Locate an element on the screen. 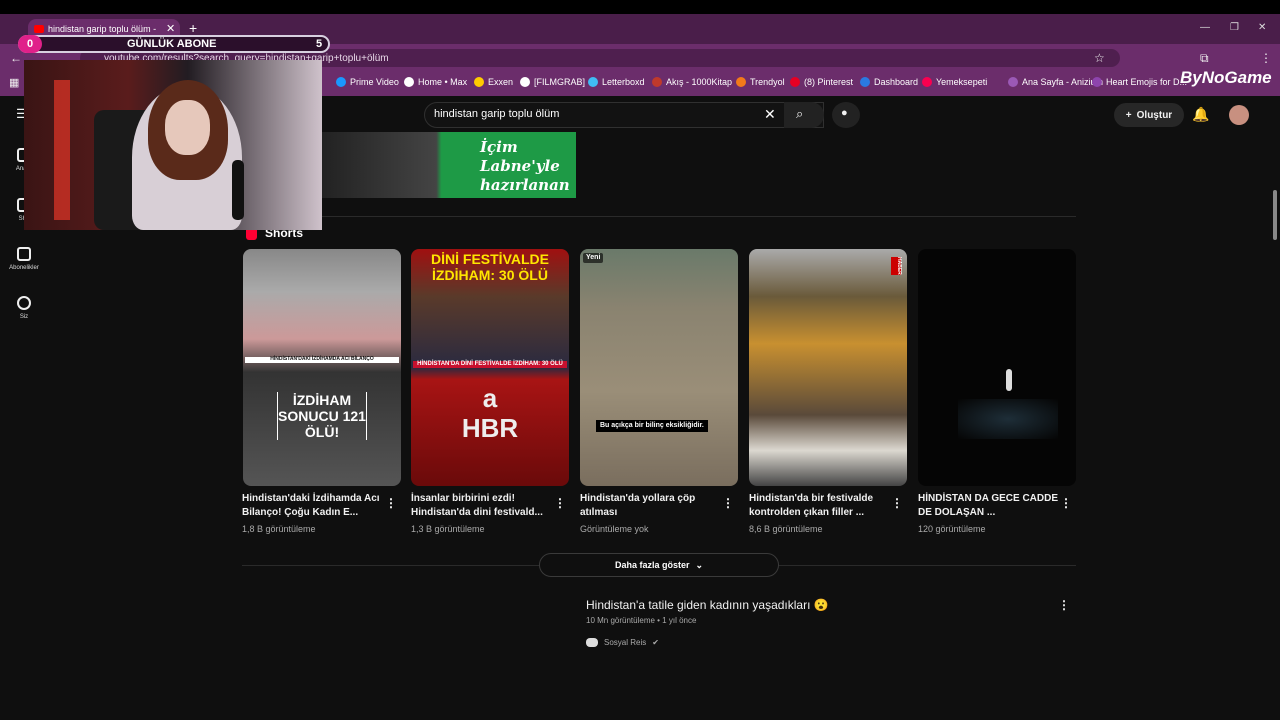 This screenshot has width=1280, height=720. minimize-icon: — is located at coordinates (1205, 27).